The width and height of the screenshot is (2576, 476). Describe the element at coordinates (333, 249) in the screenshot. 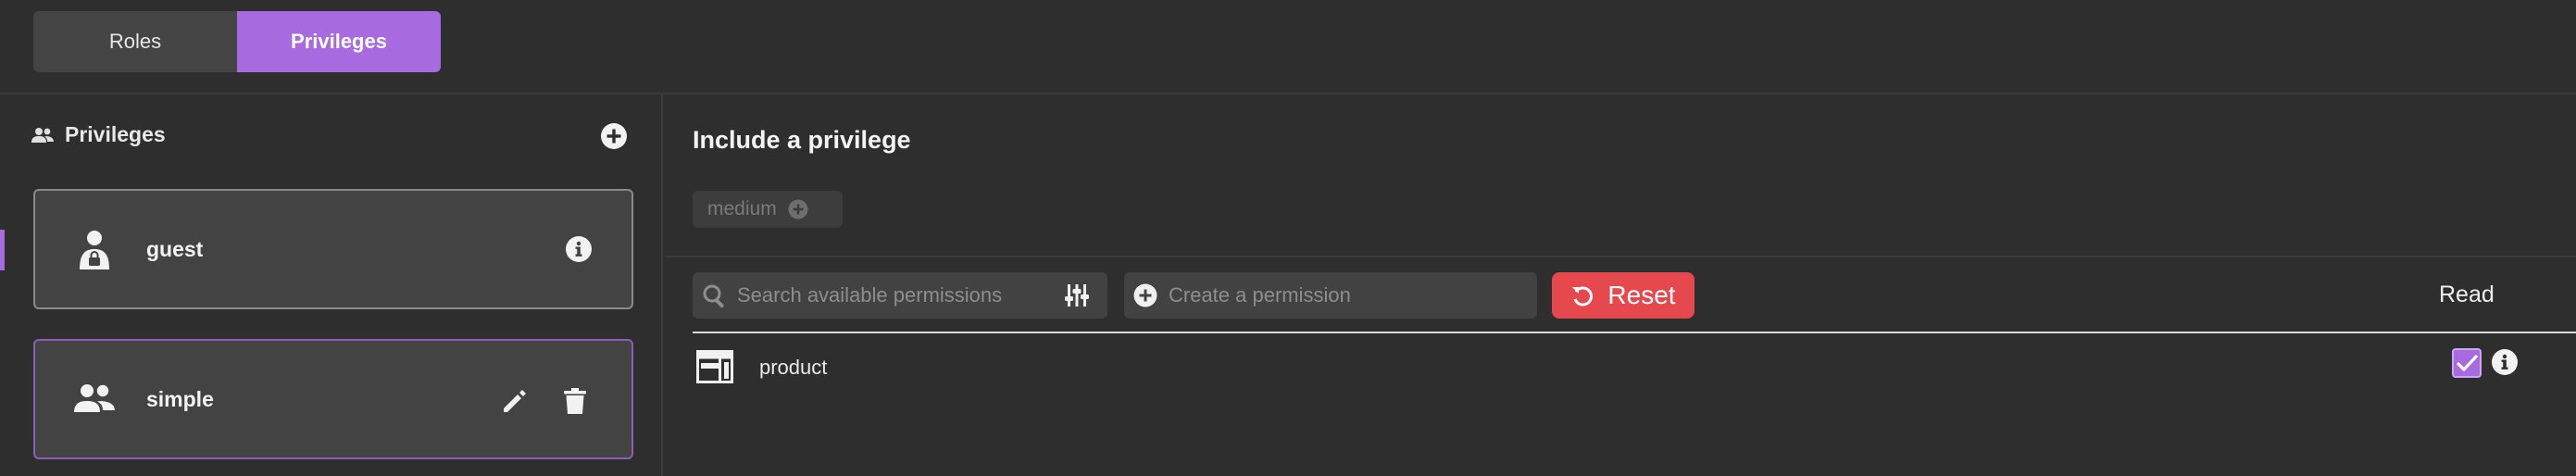

I see `privilege-card-guest: guest` at that location.